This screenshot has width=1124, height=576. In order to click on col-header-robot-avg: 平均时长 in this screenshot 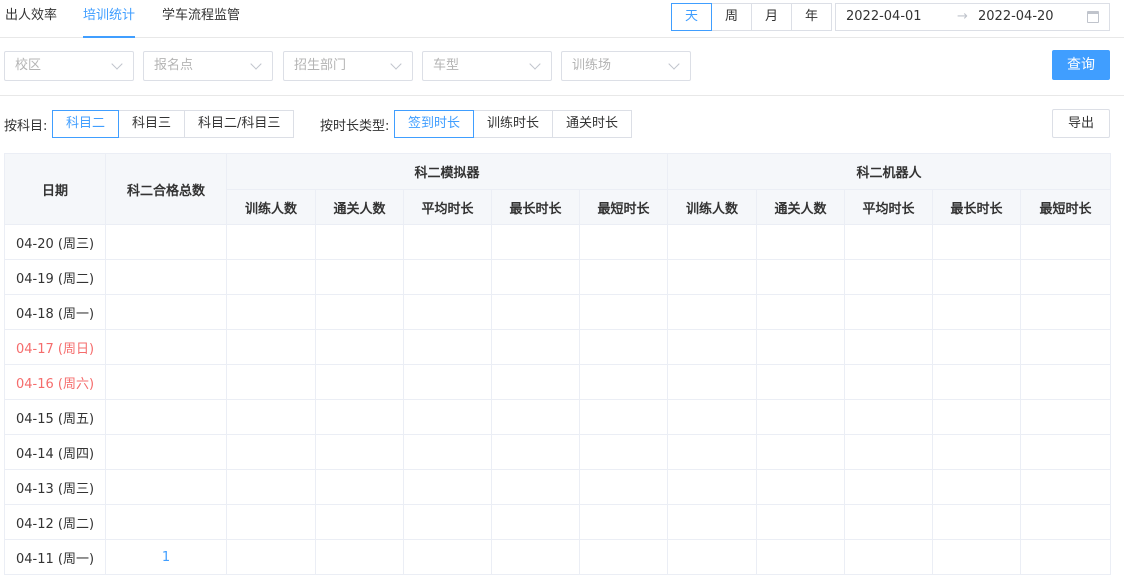, I will do `click(888, 207)`.